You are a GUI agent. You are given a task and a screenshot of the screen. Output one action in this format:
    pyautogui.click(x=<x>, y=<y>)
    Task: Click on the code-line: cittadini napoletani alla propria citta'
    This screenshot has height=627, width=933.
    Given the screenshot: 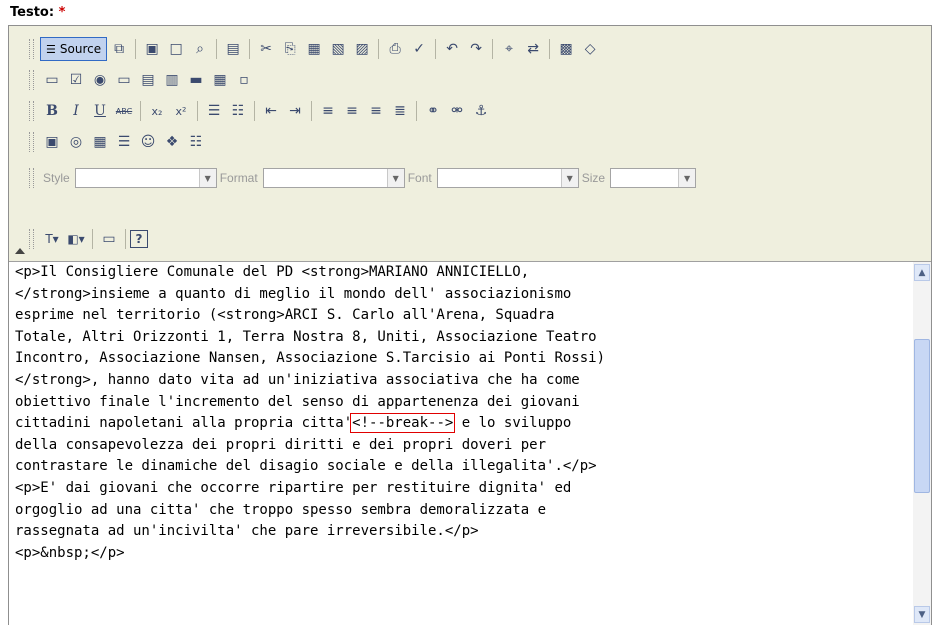 What is the action you would take?
    pyautogui.click(x=184, y=423)
    